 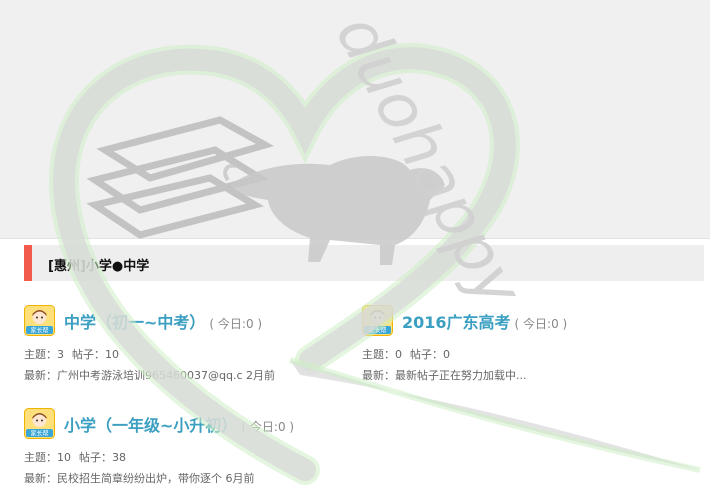 What do you see at coordinates (75, 457) in the screenshot?
I see `forum-stats: 主题：10 帖子：38` at bounding box center [75, 457].